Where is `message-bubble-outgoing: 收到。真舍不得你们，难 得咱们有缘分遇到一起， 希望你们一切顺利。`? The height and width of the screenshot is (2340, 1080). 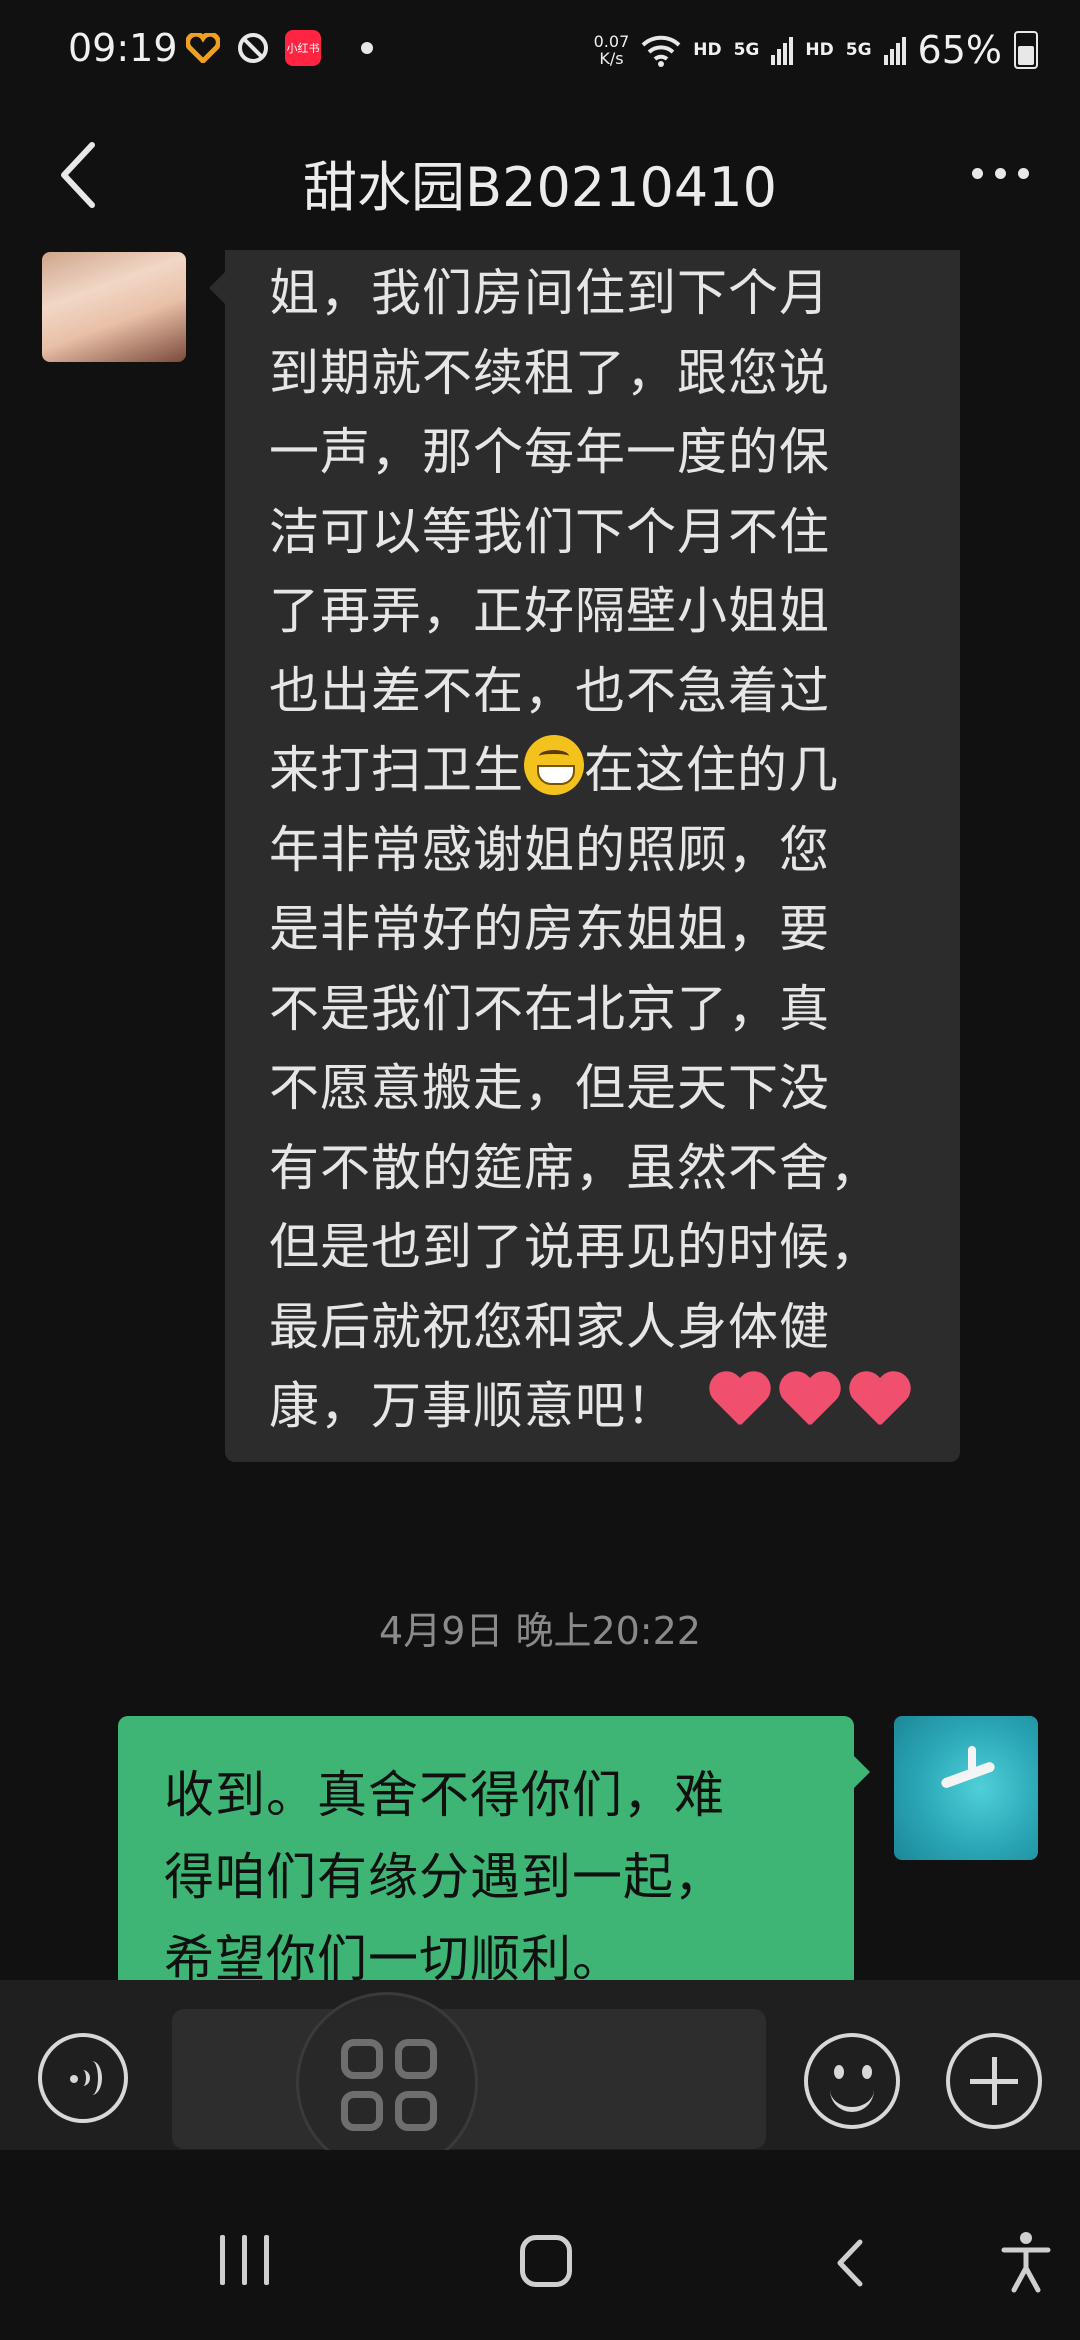
message-bubble-outgoing: 收到。真舍不得你们，难 得咱们有缘分遇到一起， 希望你们一切顺利。 is located at coordinates (494, 1848).